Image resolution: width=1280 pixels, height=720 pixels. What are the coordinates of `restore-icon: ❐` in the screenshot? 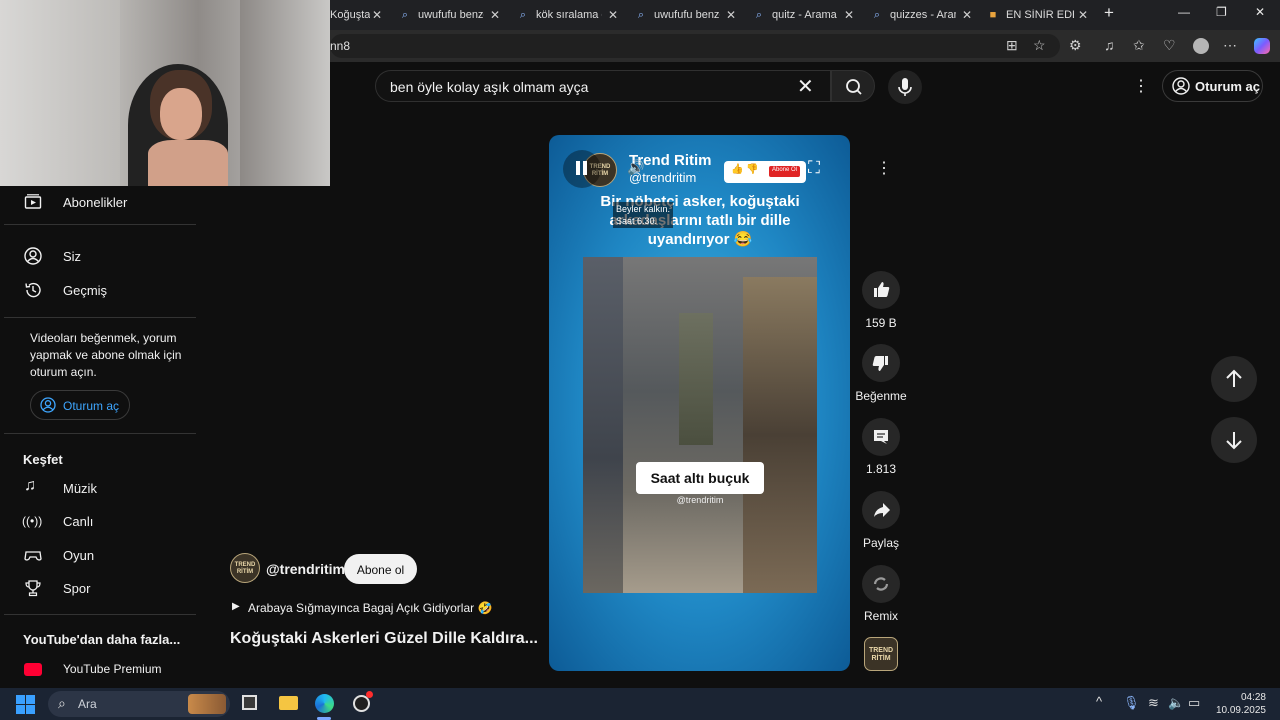 It's located at (1221, 12).